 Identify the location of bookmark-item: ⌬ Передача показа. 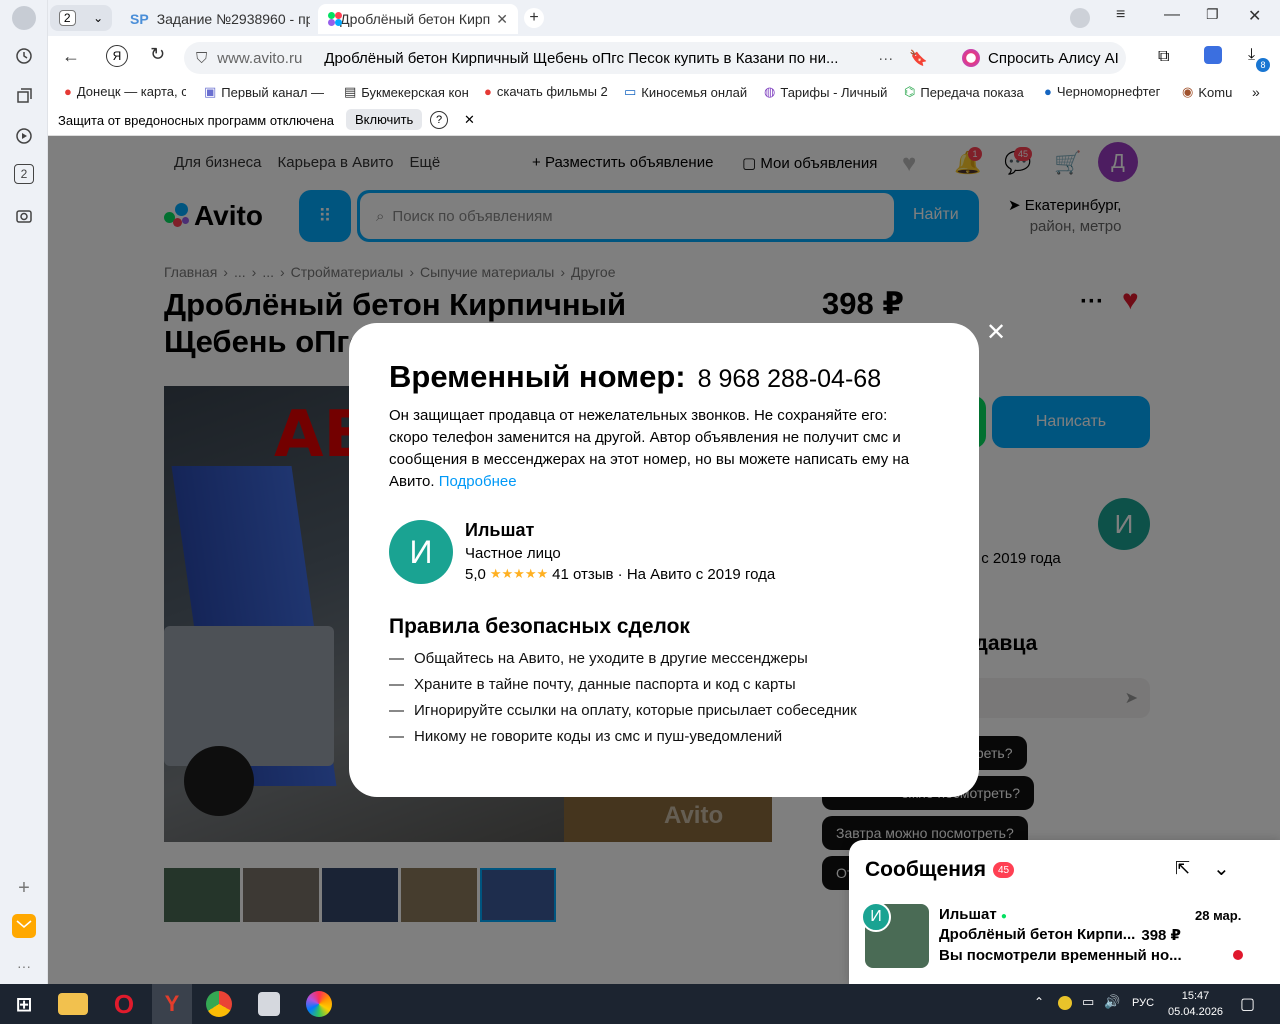
(967, 92).